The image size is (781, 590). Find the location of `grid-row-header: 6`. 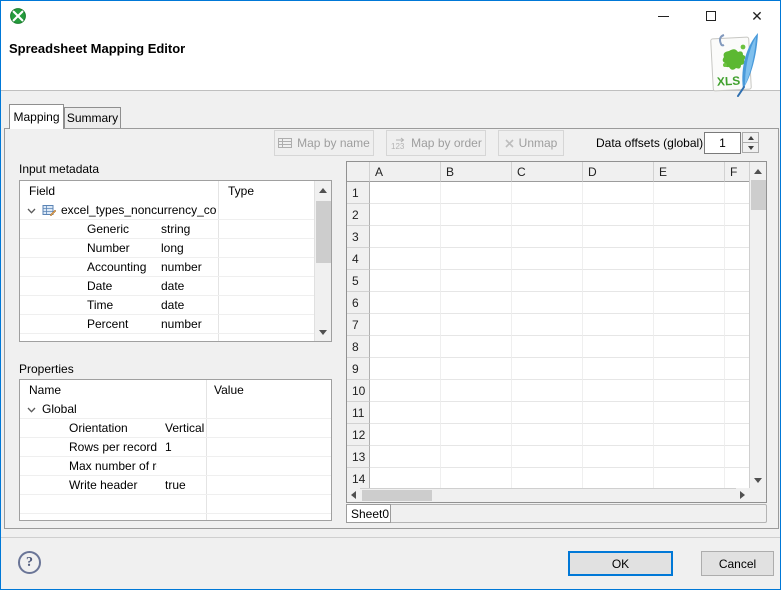

grid-row-header: 6 is located at coordinates (358, 303).